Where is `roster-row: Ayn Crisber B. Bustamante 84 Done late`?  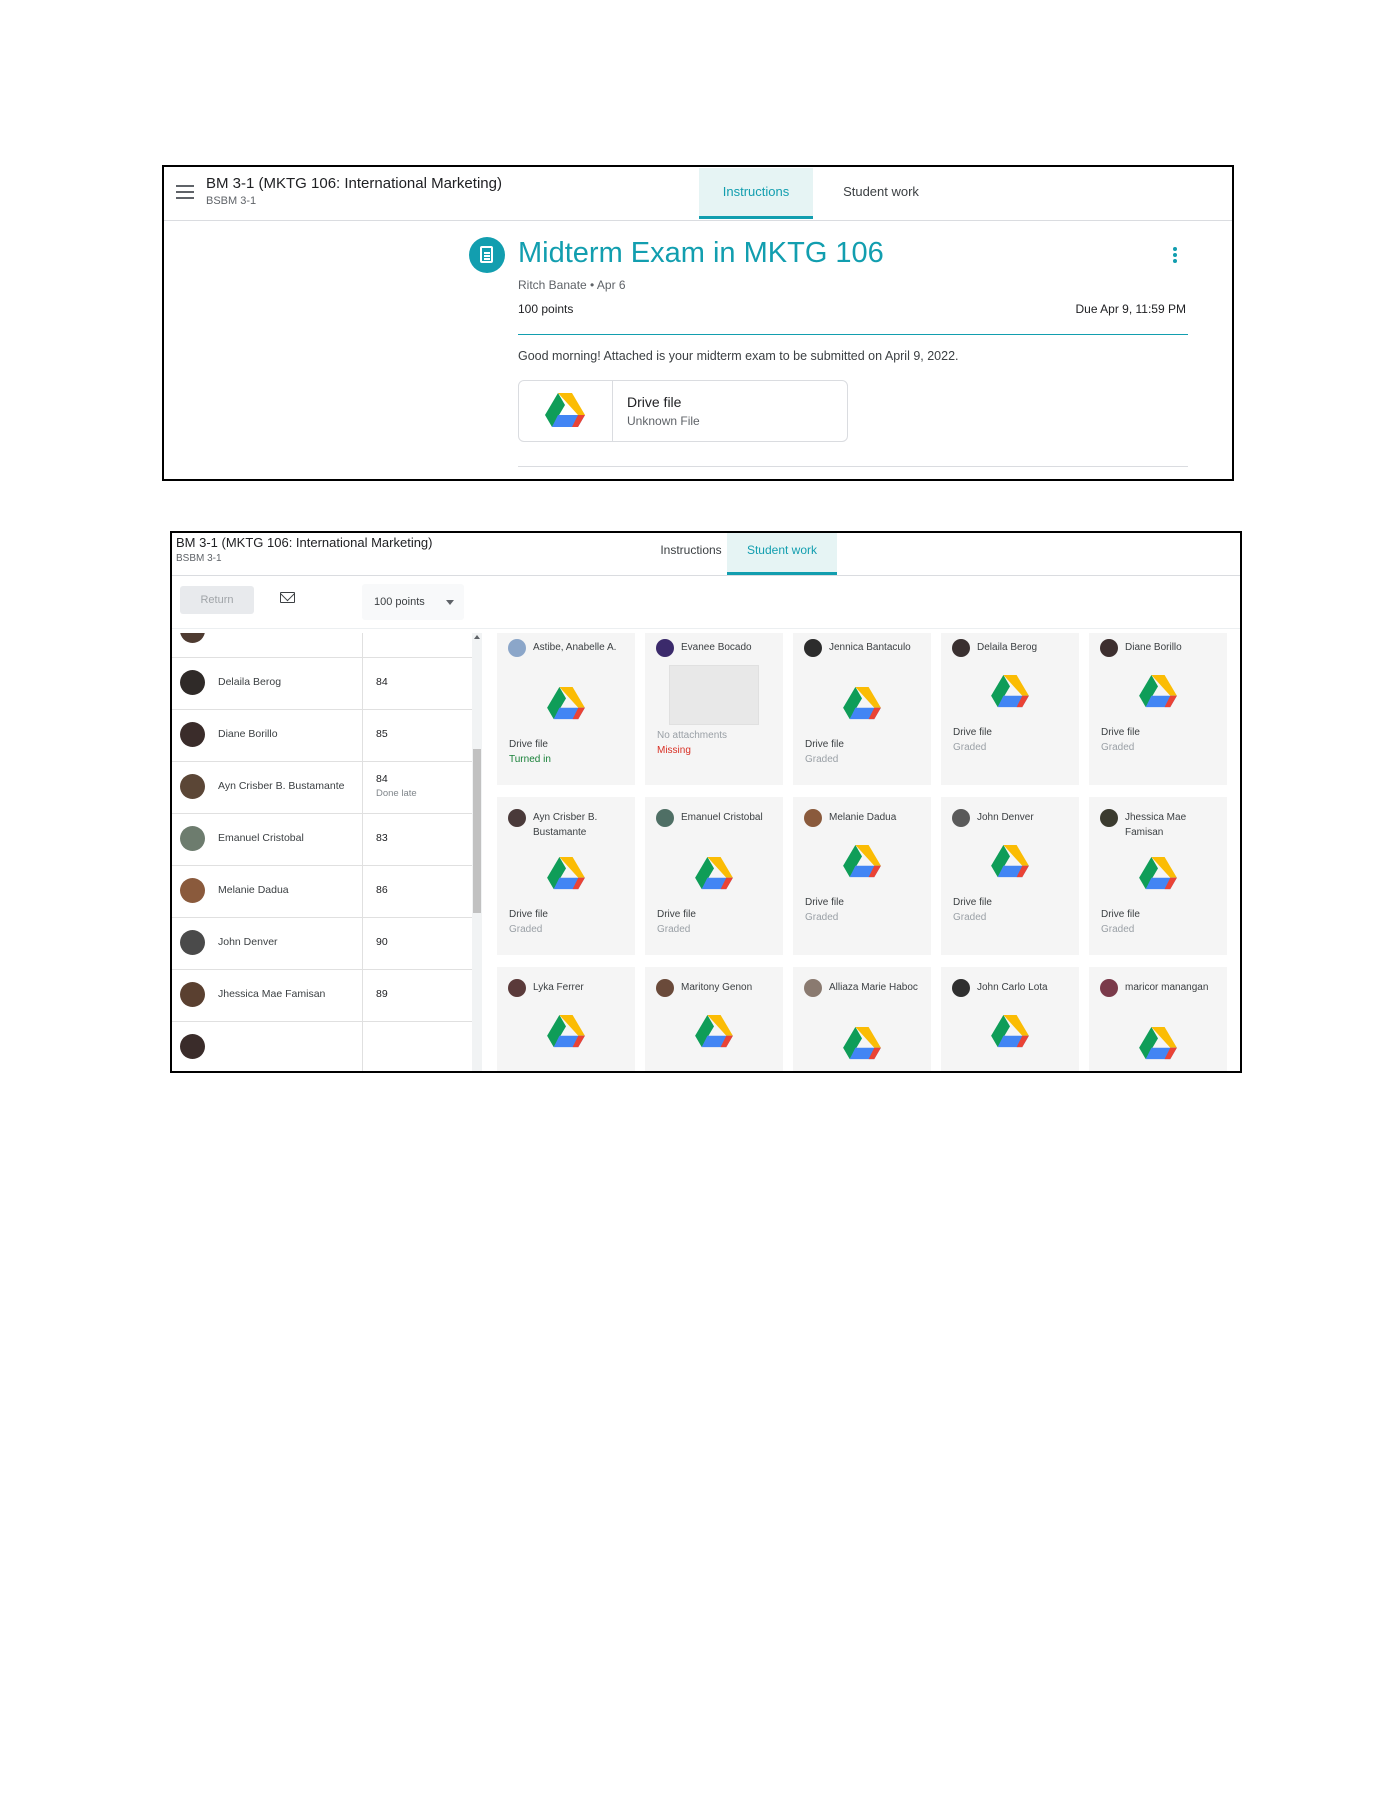 roster-row: Ayn Crisber B. Bustamante 84 Done late is located at coordinates (322, 787).